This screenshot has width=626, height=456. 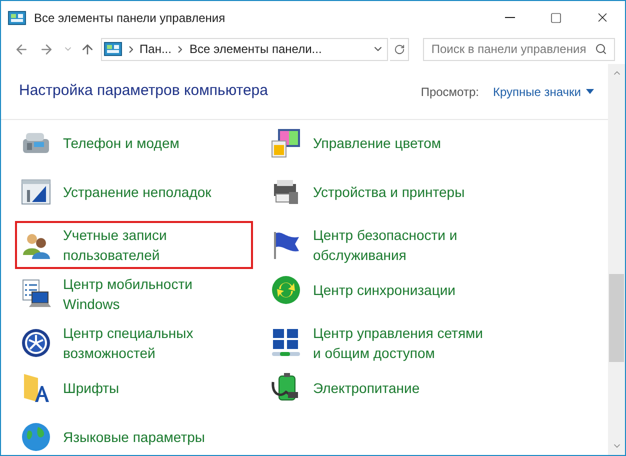 I want to click on accessibility-icon, so click(x=36, y=343).